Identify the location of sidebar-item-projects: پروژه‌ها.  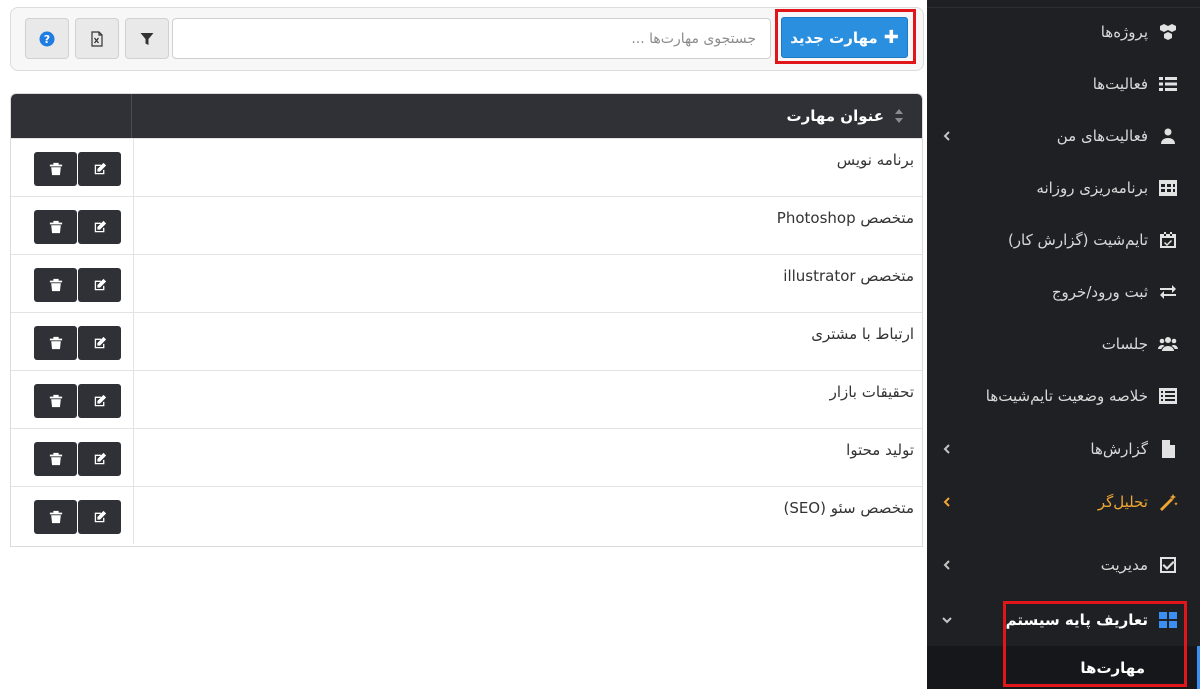
(1063, 32).